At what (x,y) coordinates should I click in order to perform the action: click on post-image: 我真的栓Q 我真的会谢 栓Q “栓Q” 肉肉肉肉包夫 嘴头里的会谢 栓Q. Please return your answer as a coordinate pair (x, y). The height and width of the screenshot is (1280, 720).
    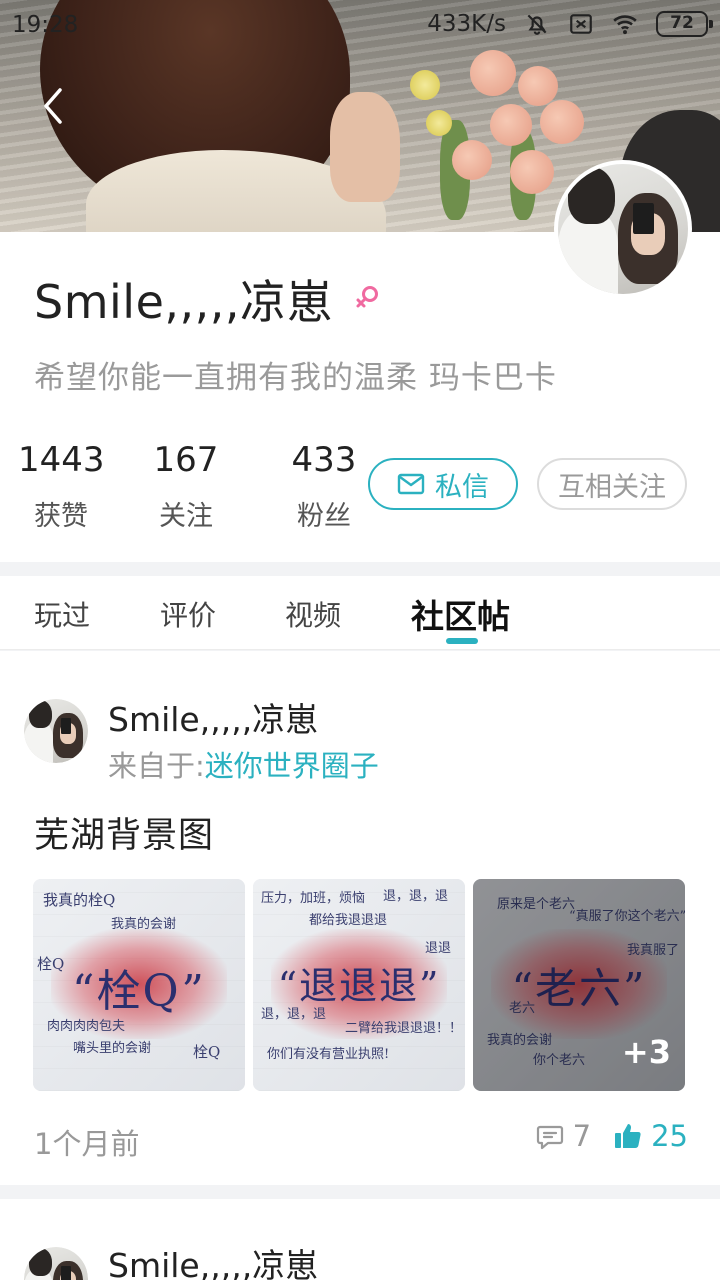
    Looking at the image, I should click on (139, 985).